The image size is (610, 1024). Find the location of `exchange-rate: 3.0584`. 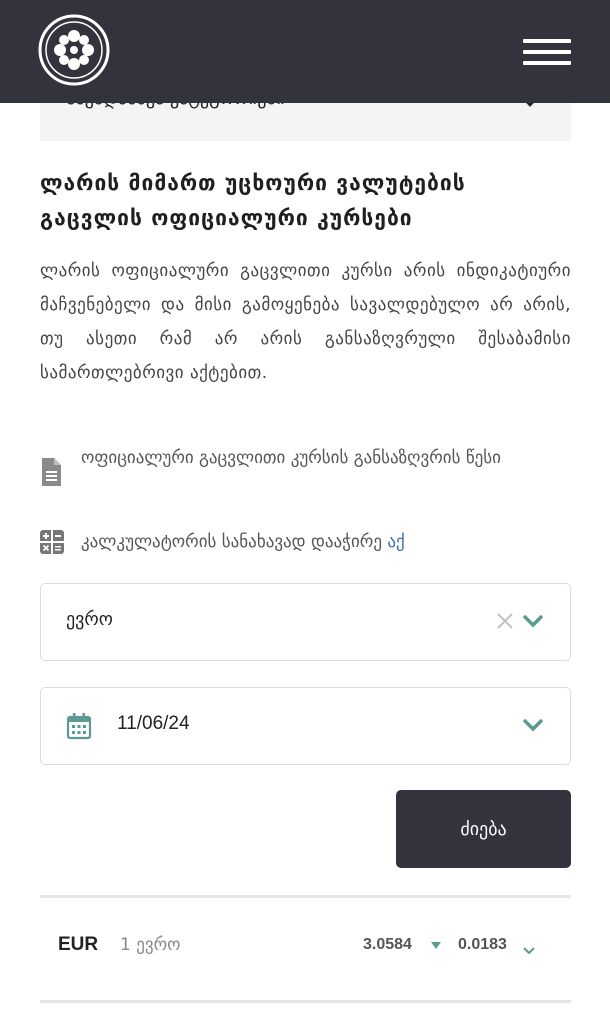

exchange-rate: 3.0584 is located at coordinates (387, 944).